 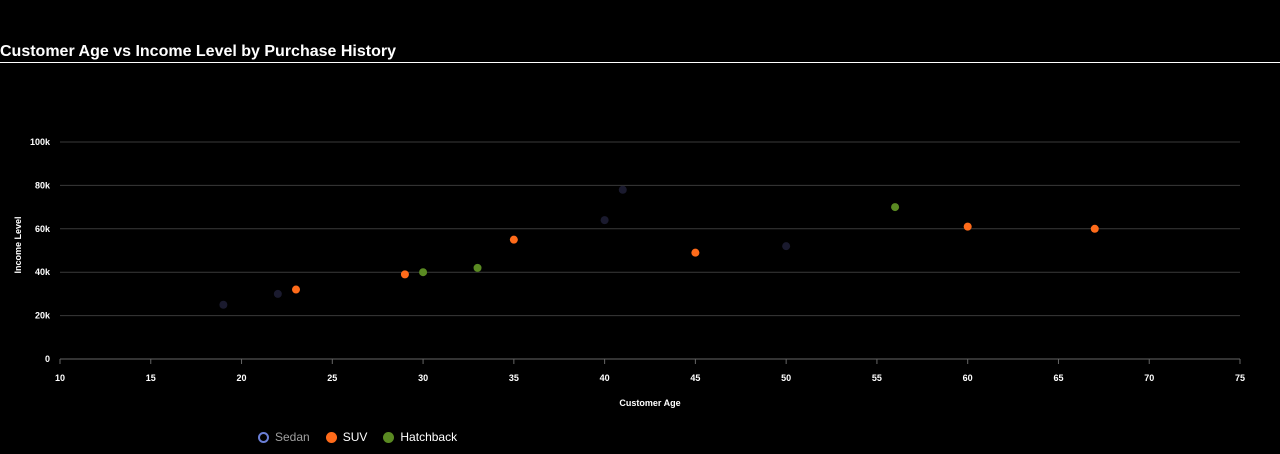 What do you see at coordinates (40, 142) in the screenshot?
I see `y-tick-label: 100k` at bounding box center [40, 142].